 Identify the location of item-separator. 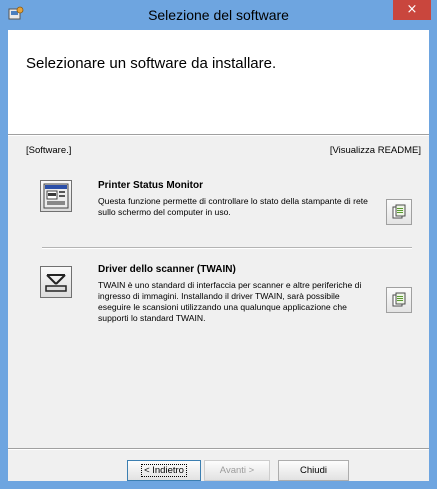
(227, 248).